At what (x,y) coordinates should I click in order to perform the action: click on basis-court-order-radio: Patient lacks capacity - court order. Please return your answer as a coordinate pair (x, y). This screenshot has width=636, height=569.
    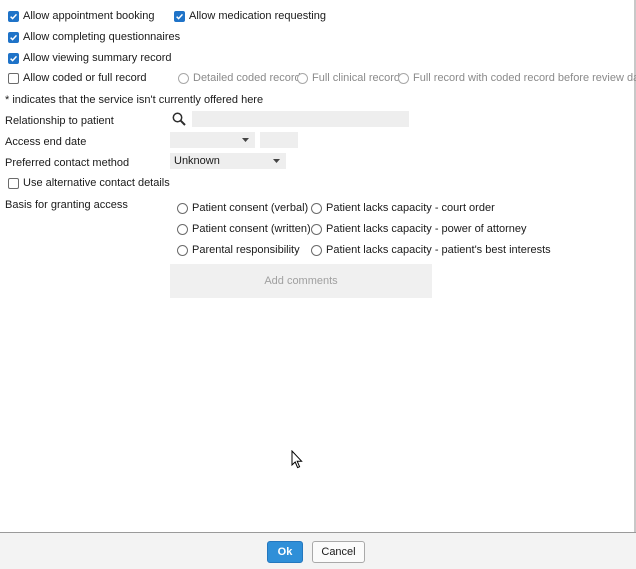
    Looking at the image, I should click on (403, 208).